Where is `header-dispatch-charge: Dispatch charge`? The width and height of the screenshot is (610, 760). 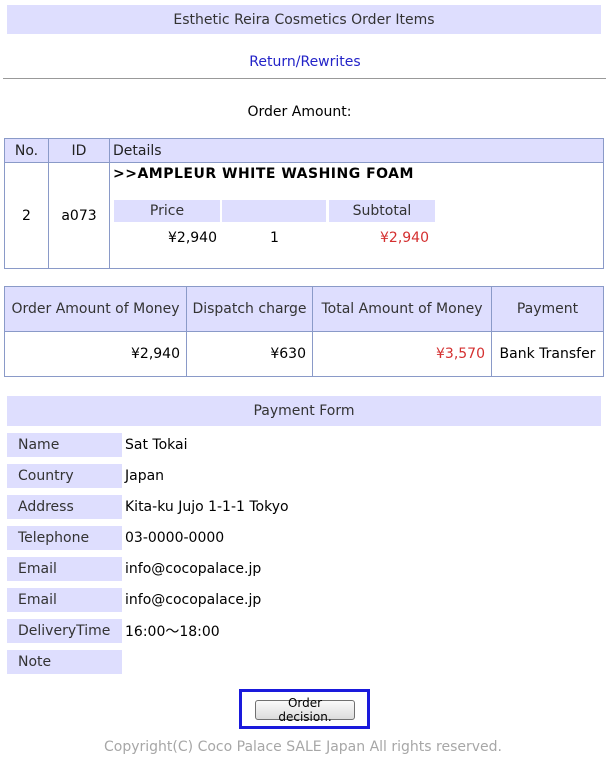 header-dispatch-charge: Dispatch charge is located at coordinates (249, 309).